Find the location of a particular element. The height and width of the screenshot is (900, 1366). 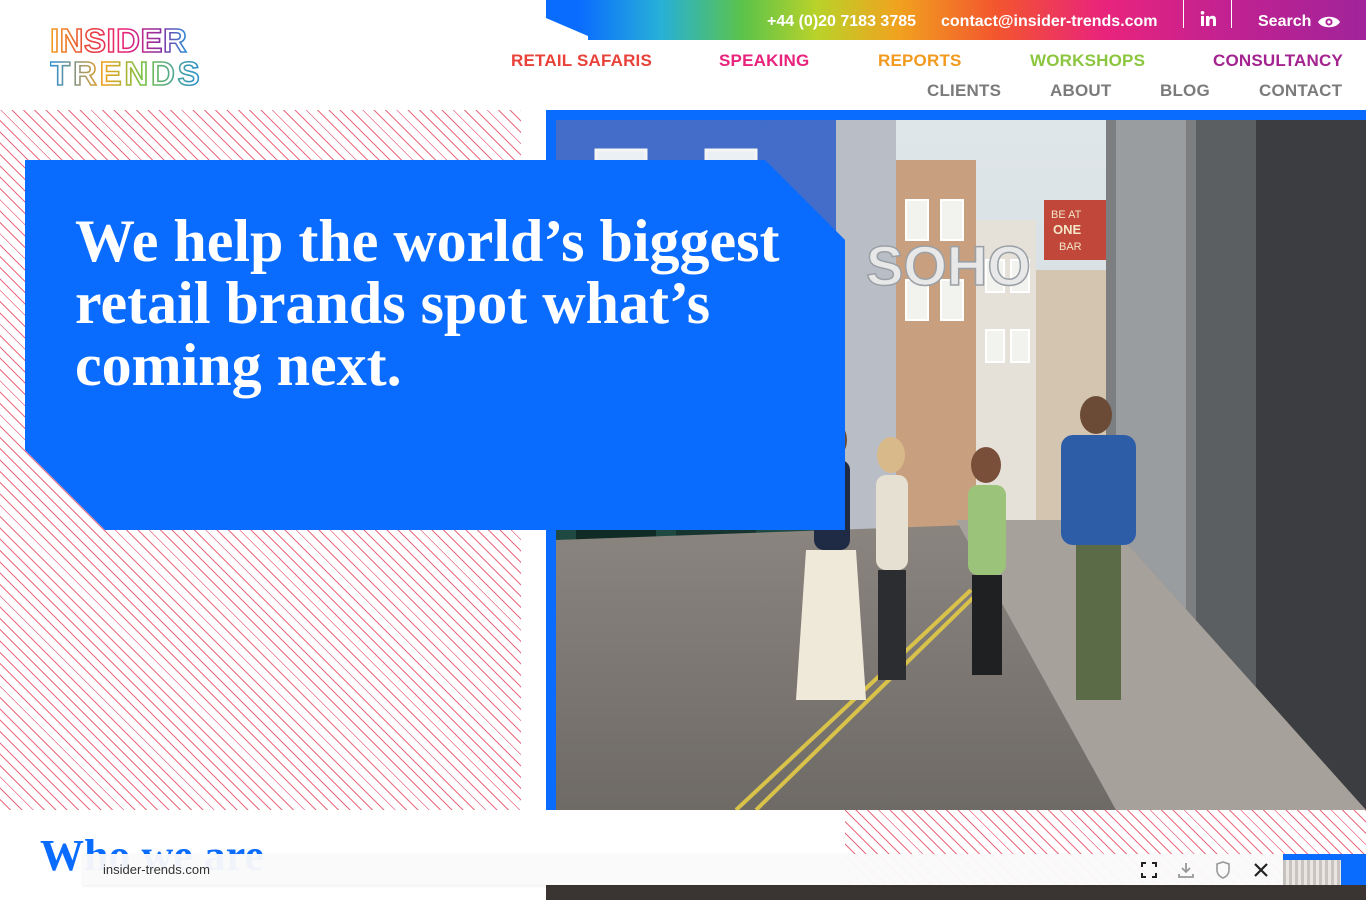

eye-icon is located at coordinates (1329, 22).